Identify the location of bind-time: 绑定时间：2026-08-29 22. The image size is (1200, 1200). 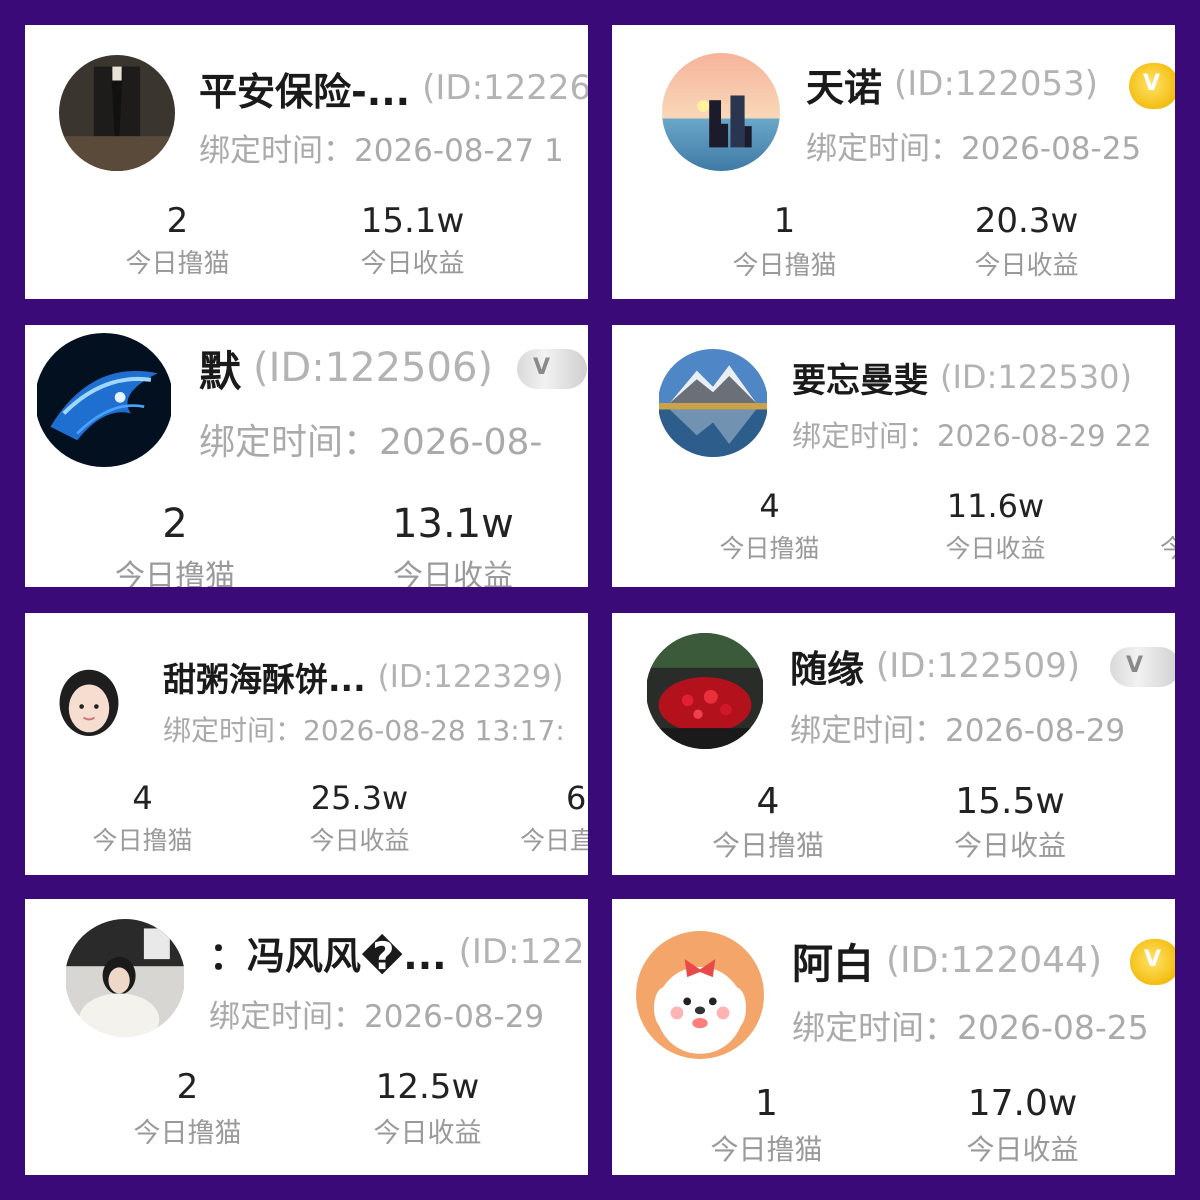
(972, 436).